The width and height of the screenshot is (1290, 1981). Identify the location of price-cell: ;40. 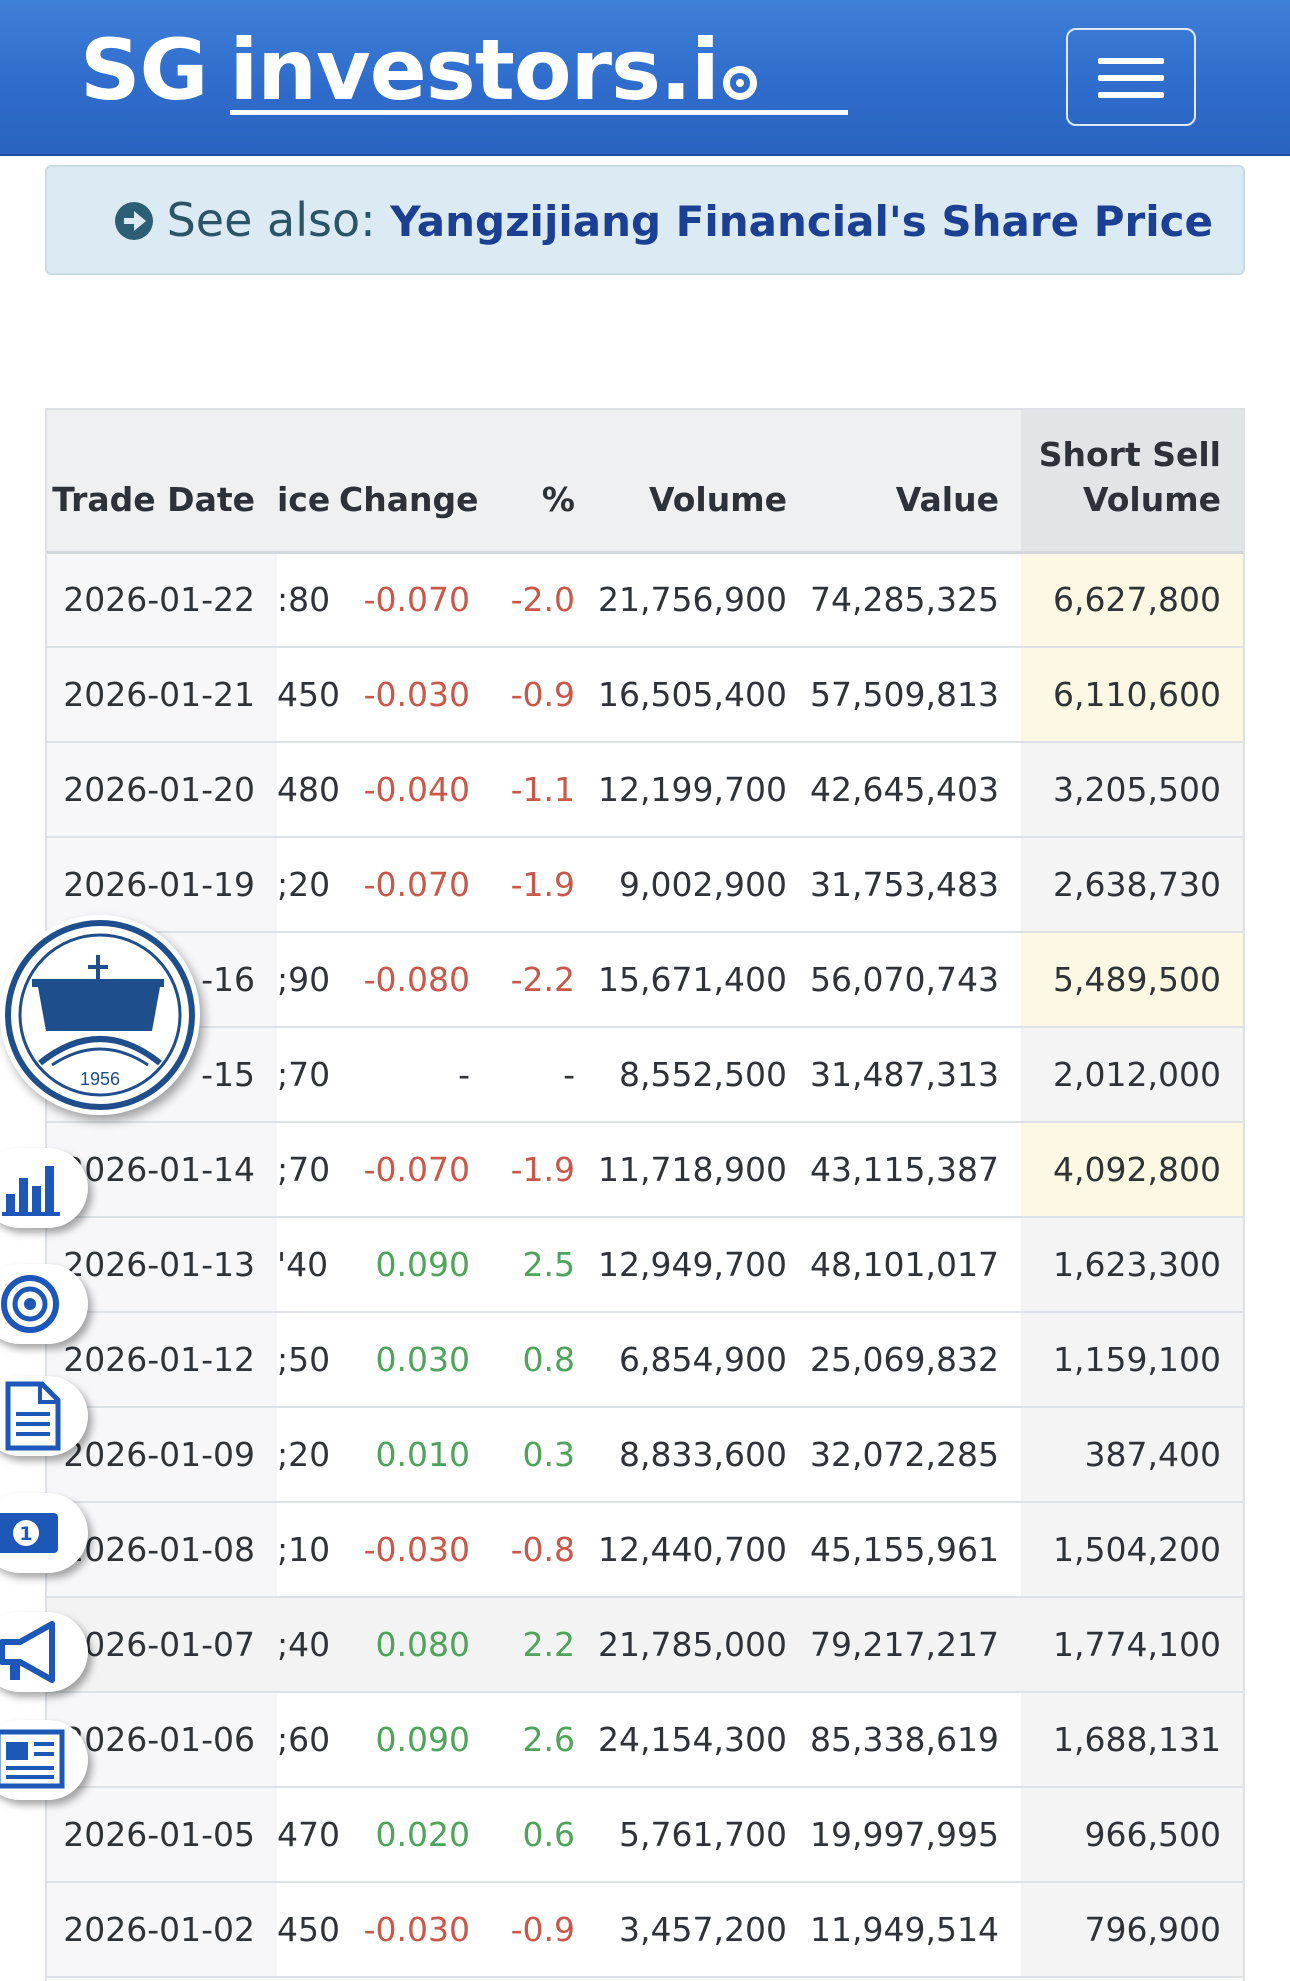
(308, 1645).